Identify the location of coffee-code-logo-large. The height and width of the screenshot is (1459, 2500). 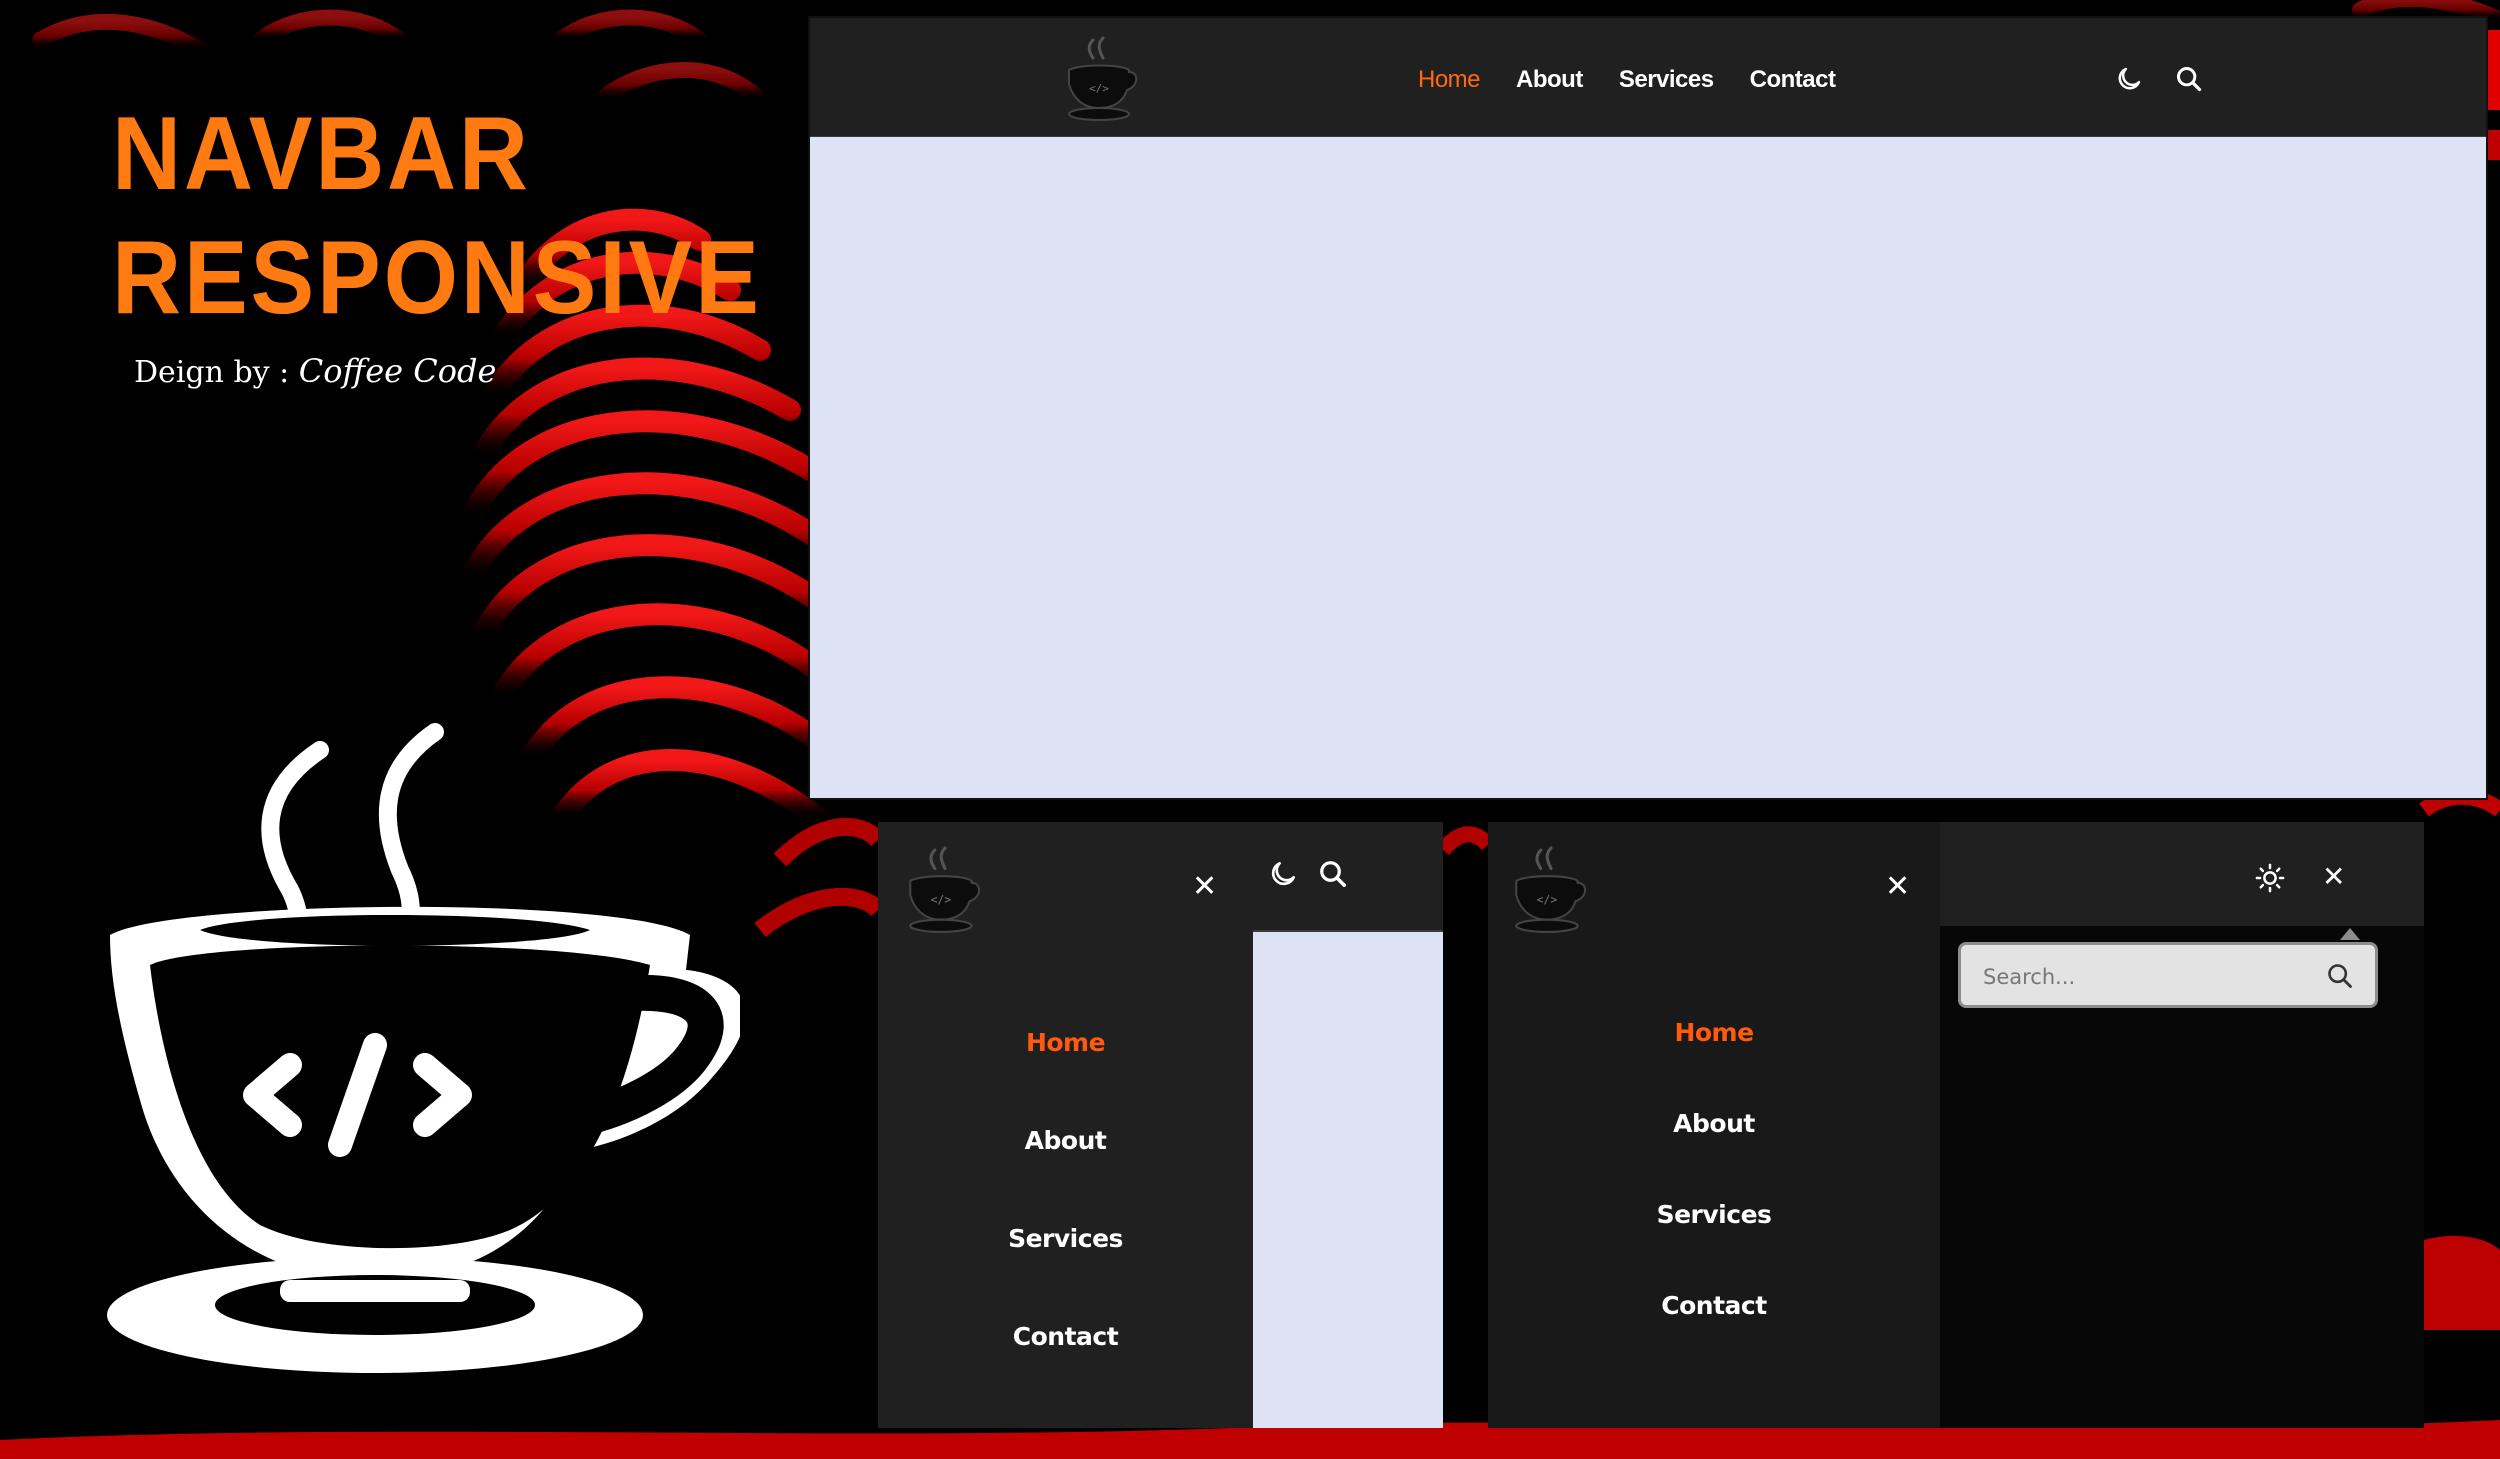
(423, 1048).